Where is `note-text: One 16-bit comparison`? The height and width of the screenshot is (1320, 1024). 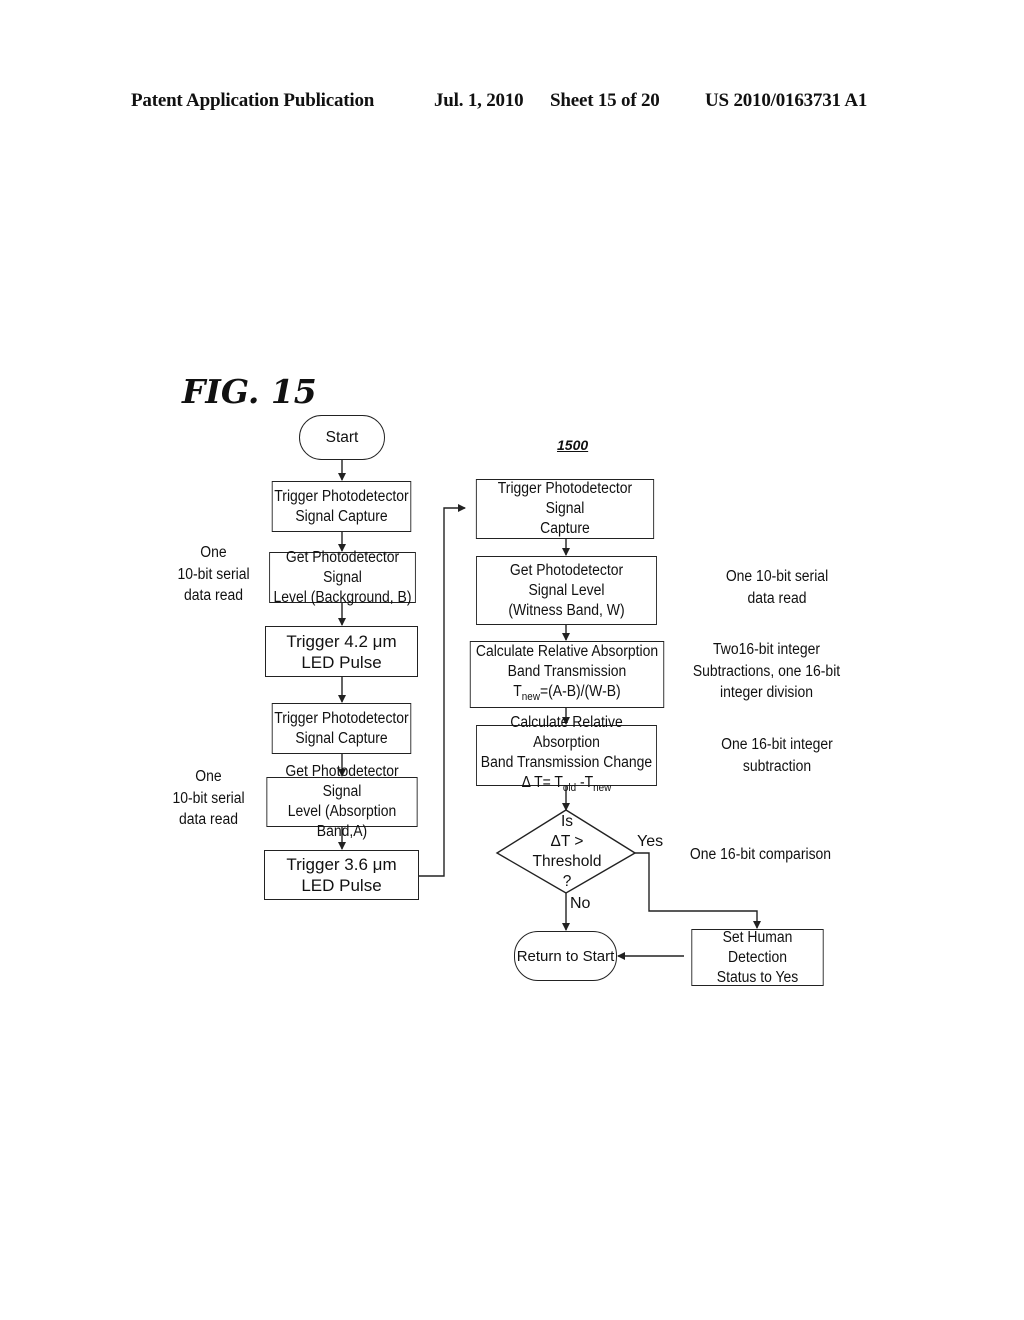 note-text: One 16-bit comparison is located at coordinates (760, 854).